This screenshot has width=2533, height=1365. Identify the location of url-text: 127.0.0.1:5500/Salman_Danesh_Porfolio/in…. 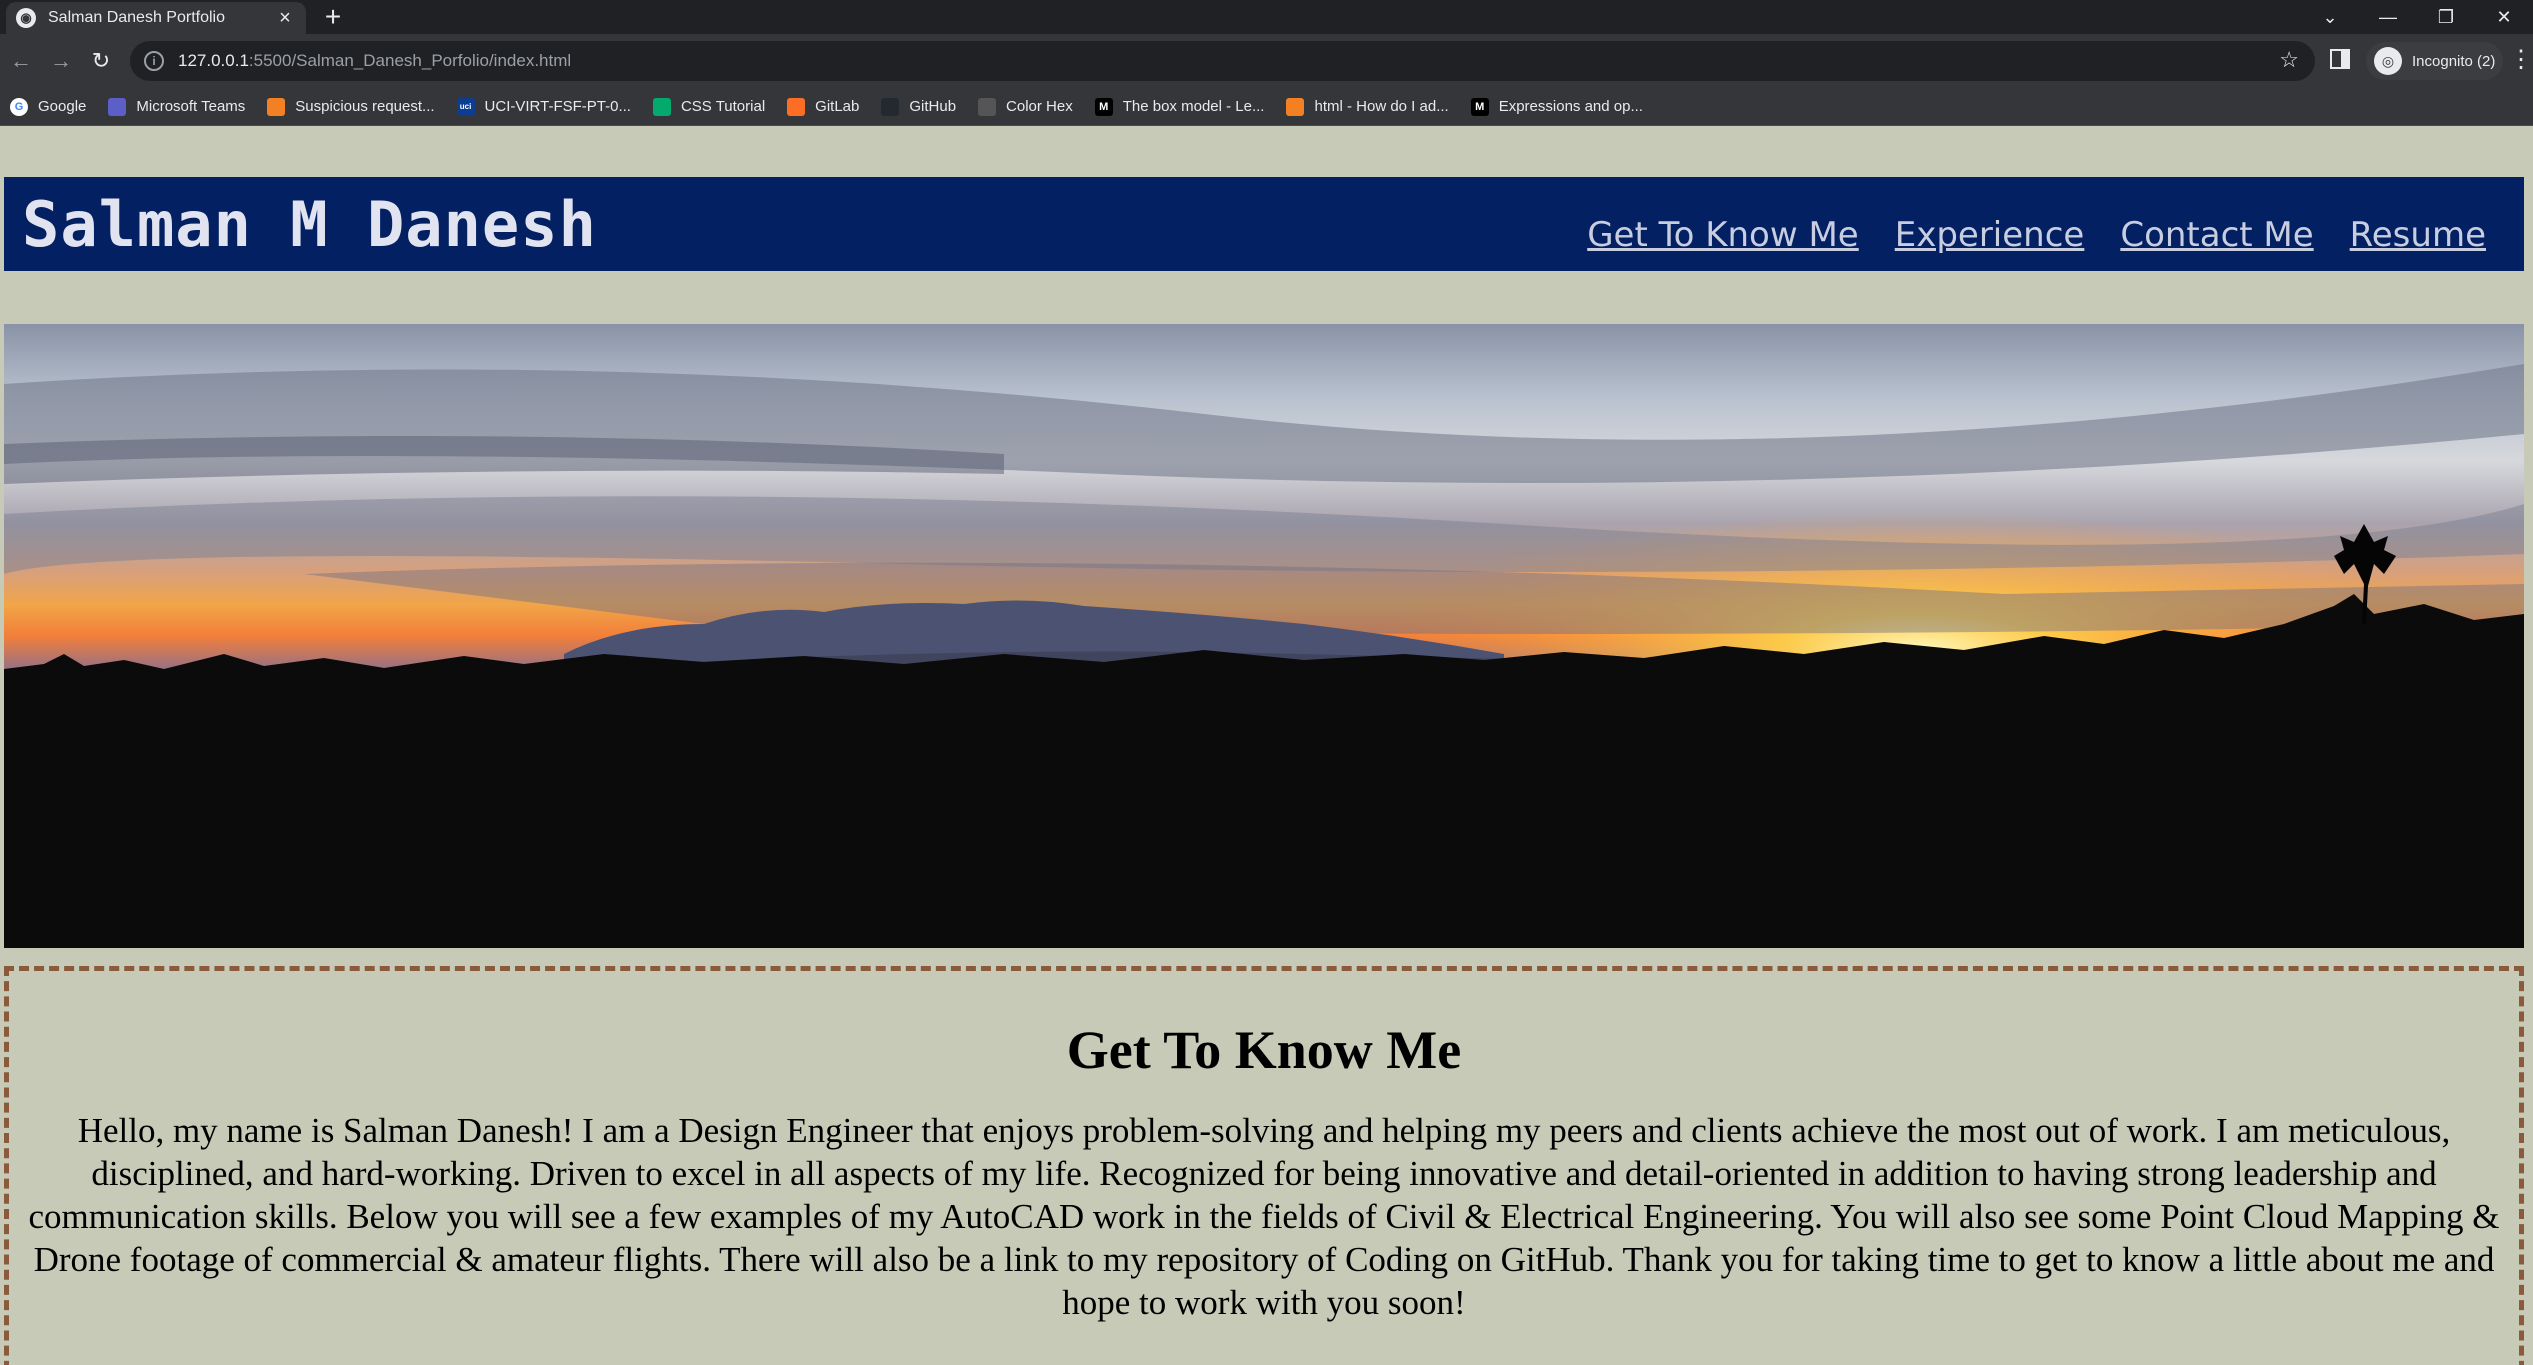
(374, 61).